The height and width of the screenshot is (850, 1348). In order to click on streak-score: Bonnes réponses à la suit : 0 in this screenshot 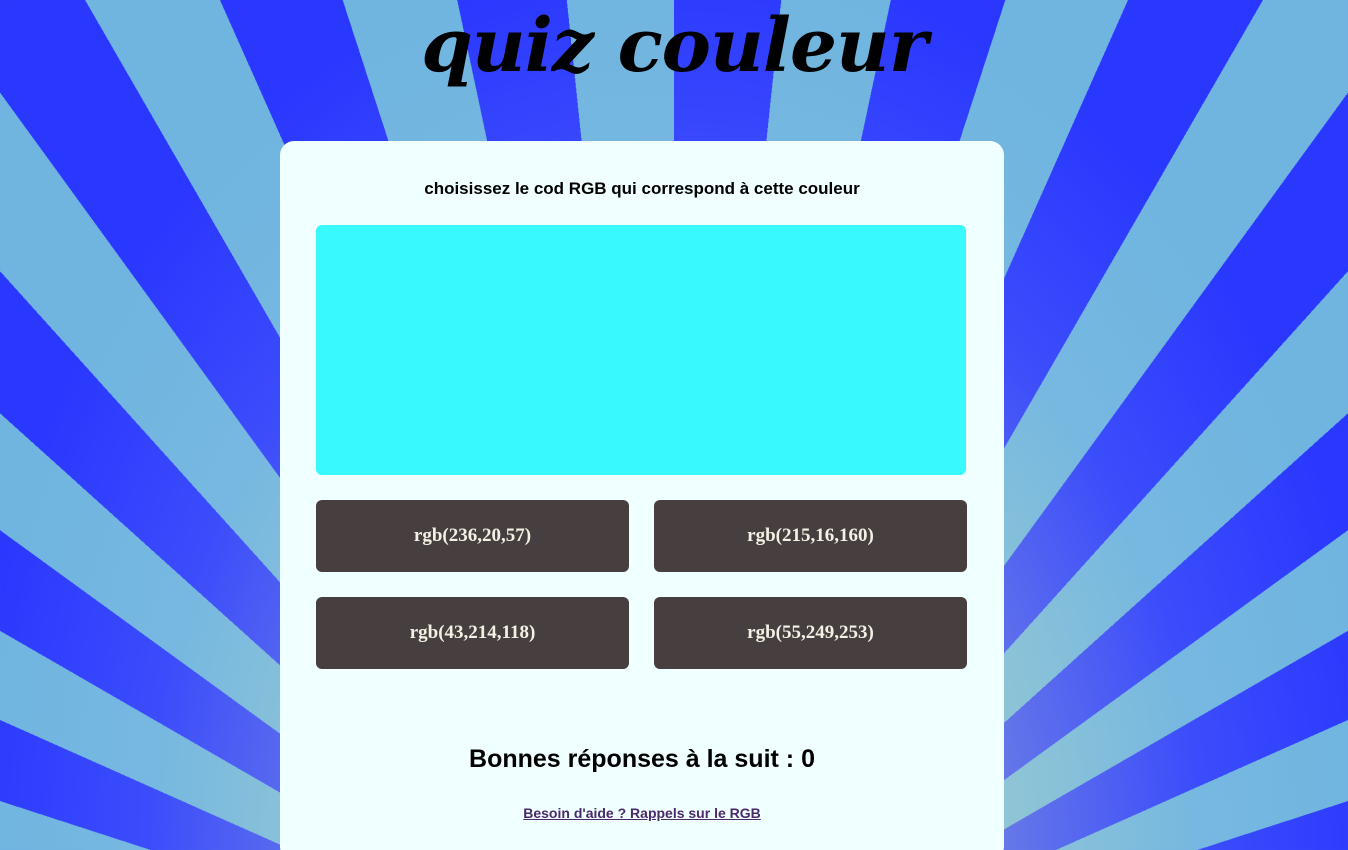, I will do `click(642, 759)`.